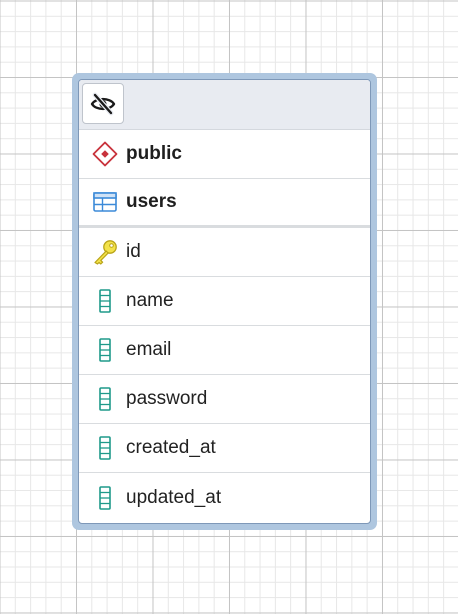 This screenshot has width=458, height=614. Describe the element at coordinates (224, 448) in the screenshot. I see `column-row: created_at` at that location.